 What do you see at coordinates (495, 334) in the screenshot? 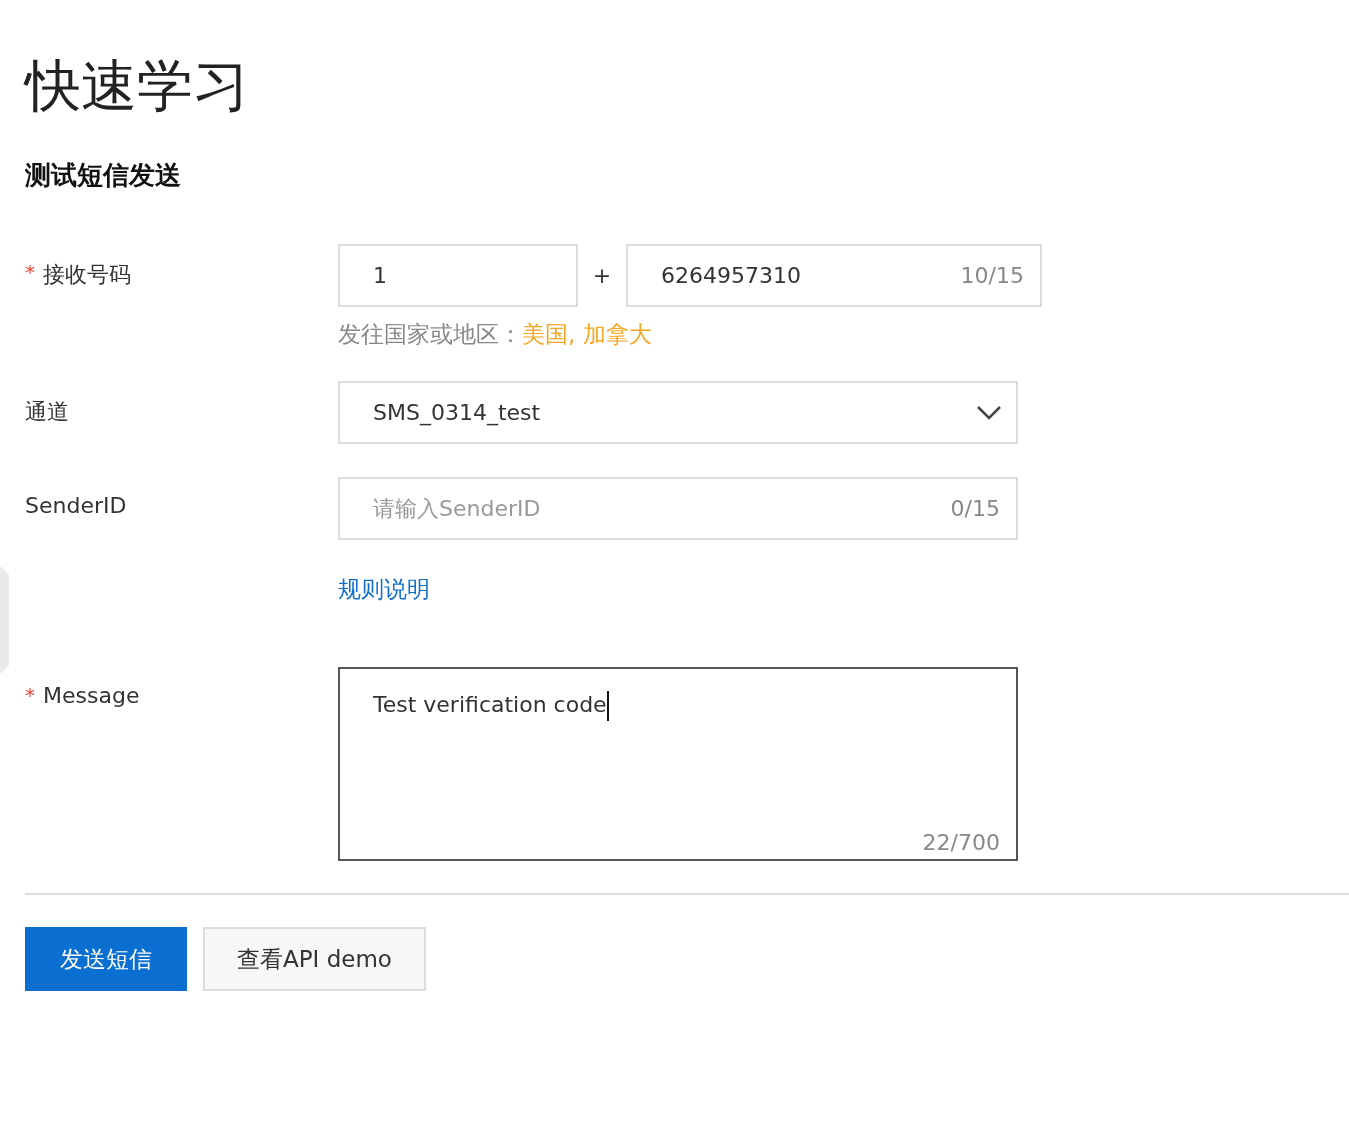
I see `destination-hint: 发往国家或地区：美国, 加拿大` at bounding box center [495, 334].